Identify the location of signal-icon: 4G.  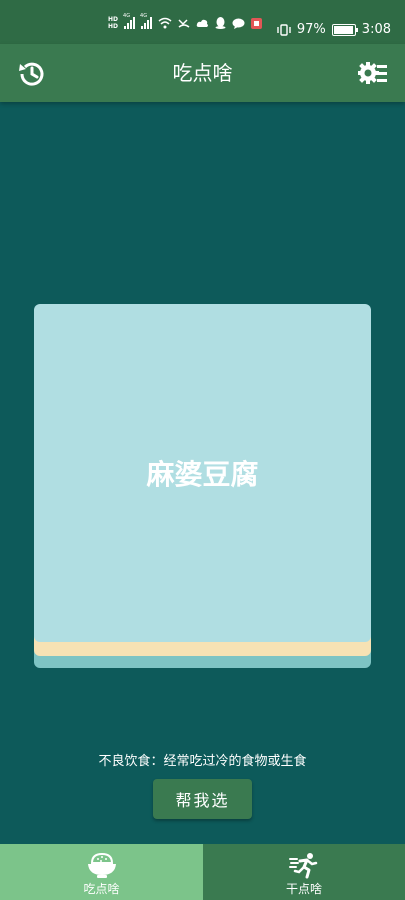
(129, 21).